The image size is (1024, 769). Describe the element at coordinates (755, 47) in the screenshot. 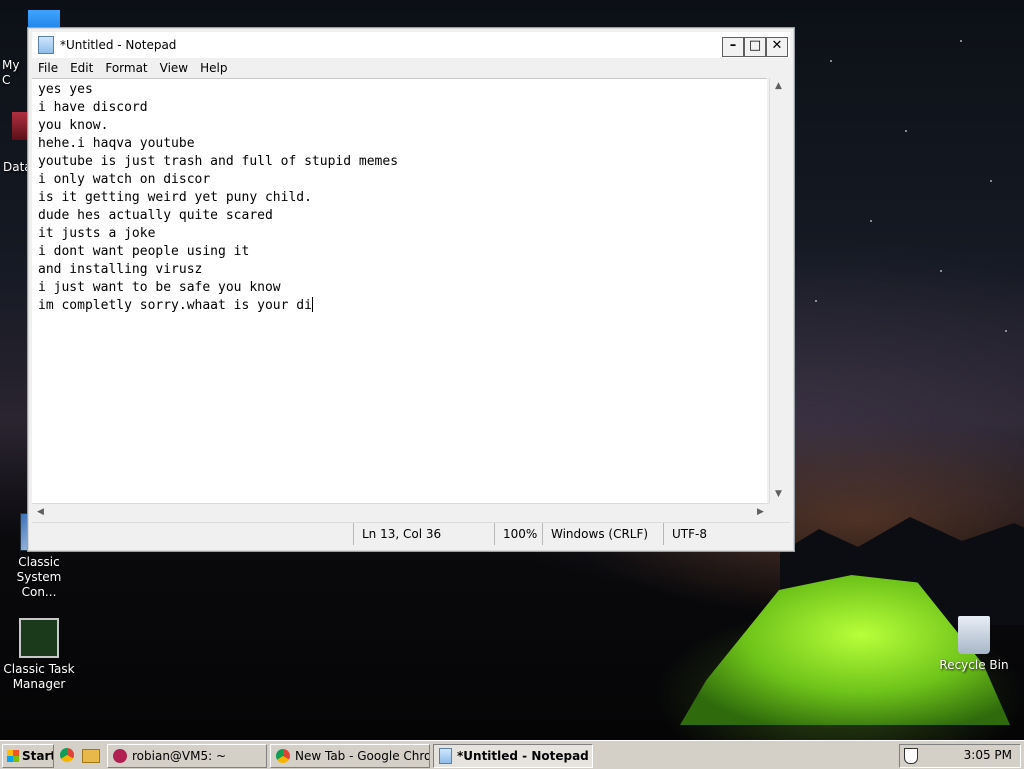

I see `maximize-button: □` at that location.